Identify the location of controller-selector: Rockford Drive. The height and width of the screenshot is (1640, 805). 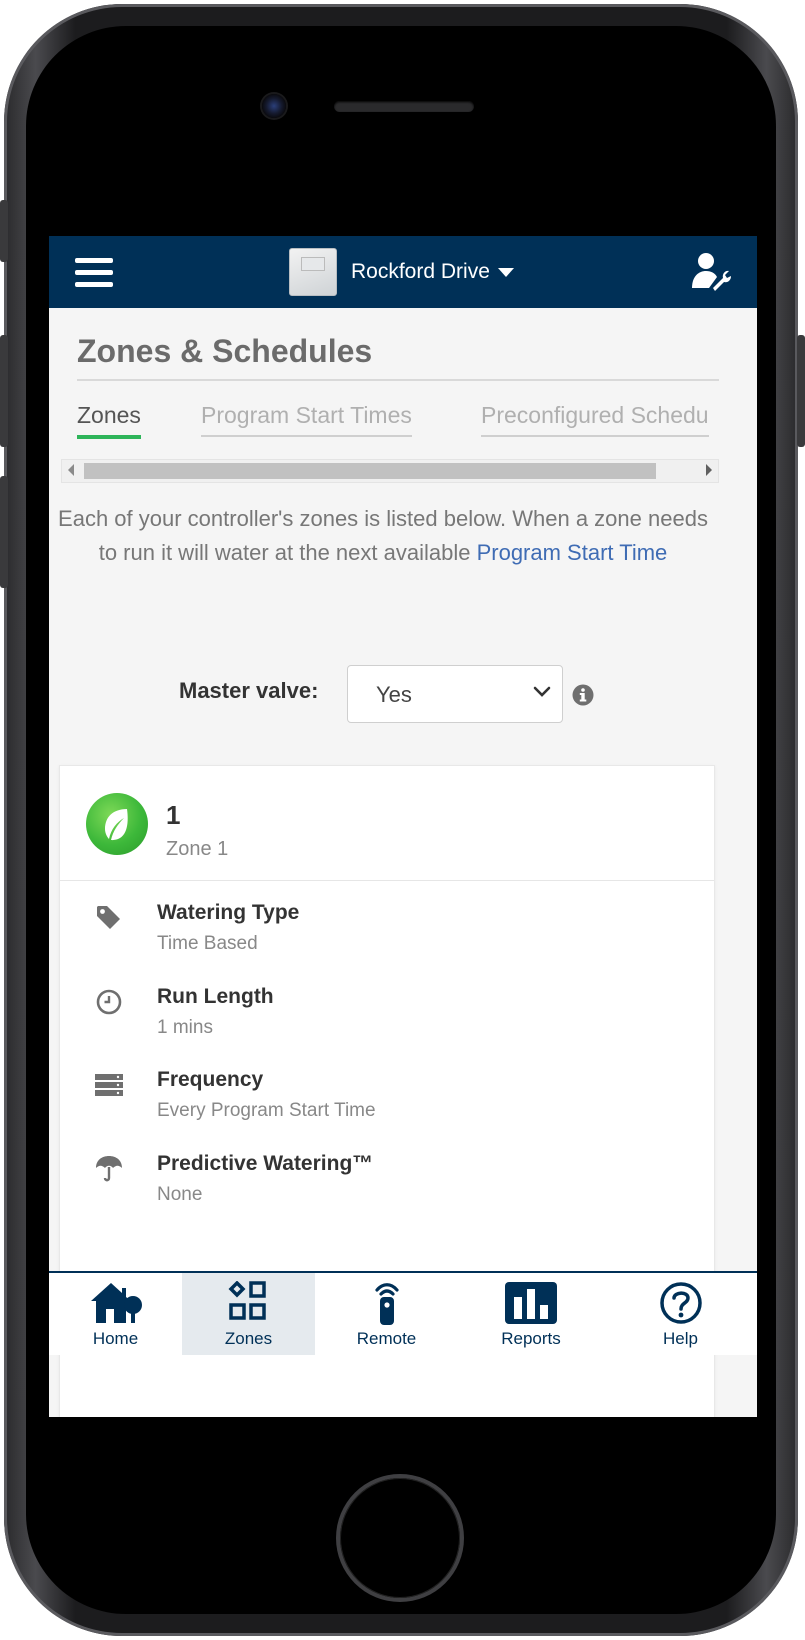
(401, 272).